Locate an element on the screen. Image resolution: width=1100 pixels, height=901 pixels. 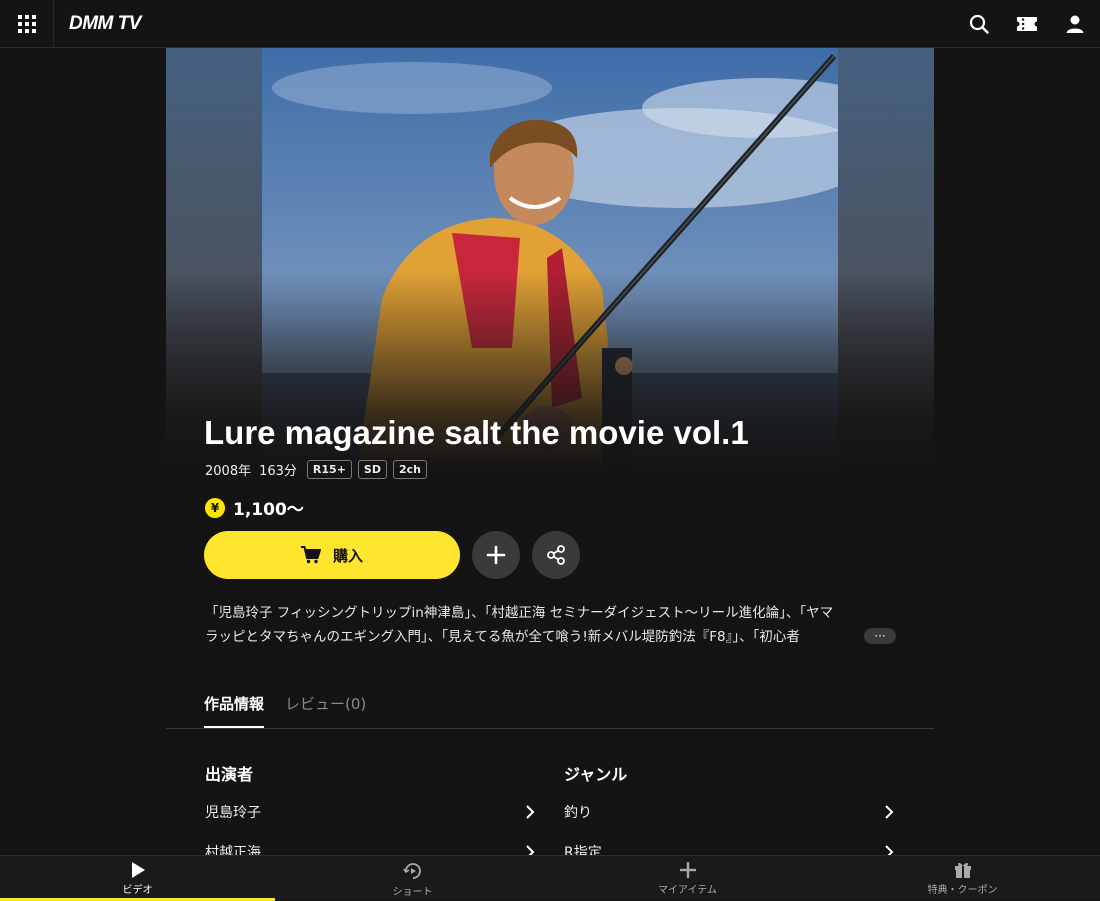
account-button is located at coordinates (1075, 24).